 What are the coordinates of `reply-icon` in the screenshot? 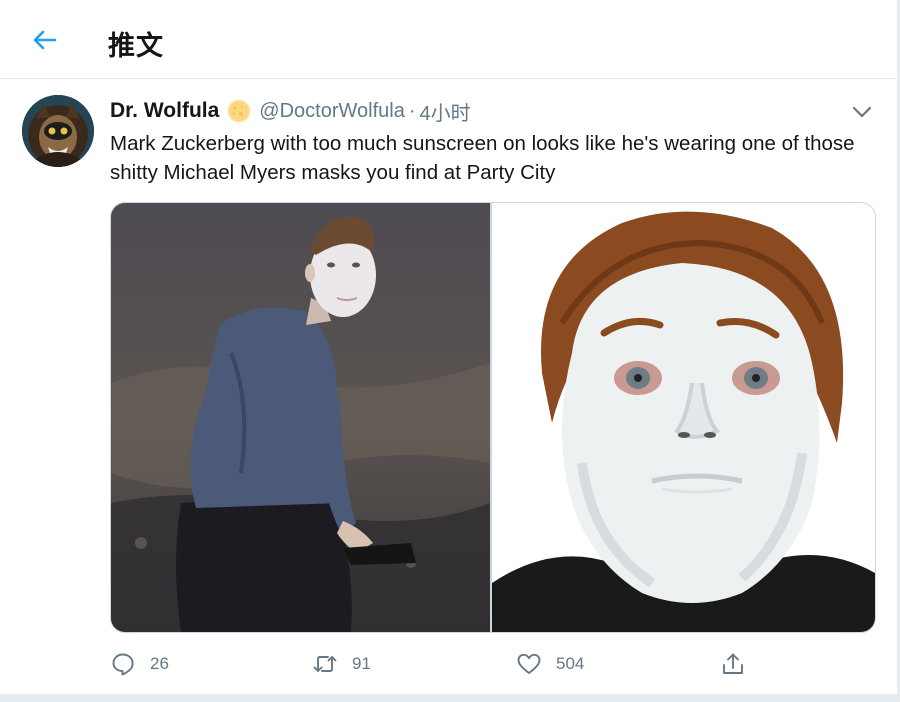 It's located at (123, 664).